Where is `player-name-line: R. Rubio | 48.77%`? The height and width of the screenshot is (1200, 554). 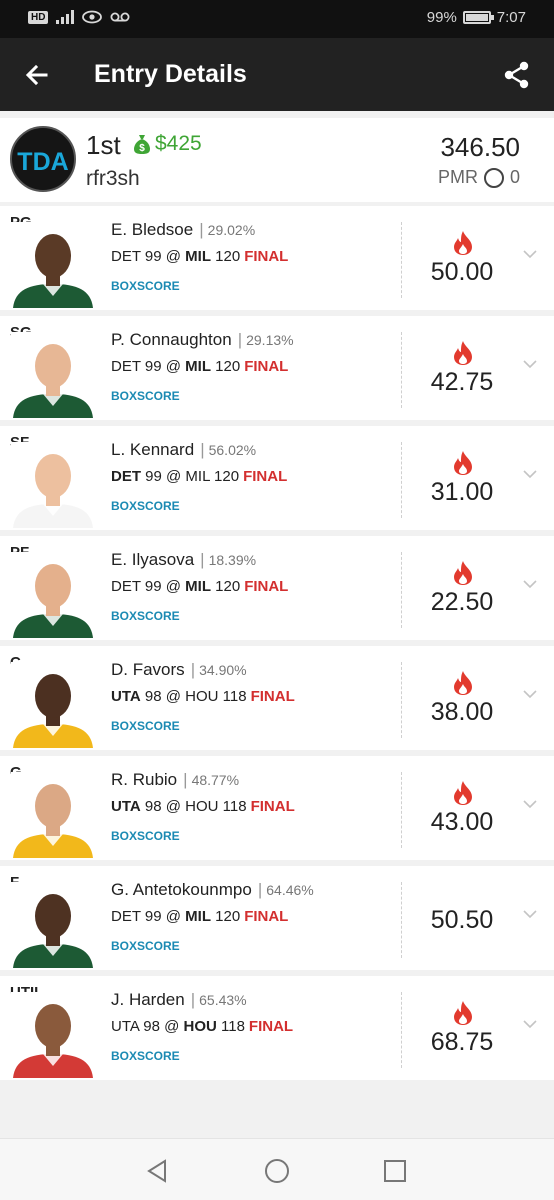
player-name-line: R. Rubio | 48.77% is located at coordinates (175, 780).